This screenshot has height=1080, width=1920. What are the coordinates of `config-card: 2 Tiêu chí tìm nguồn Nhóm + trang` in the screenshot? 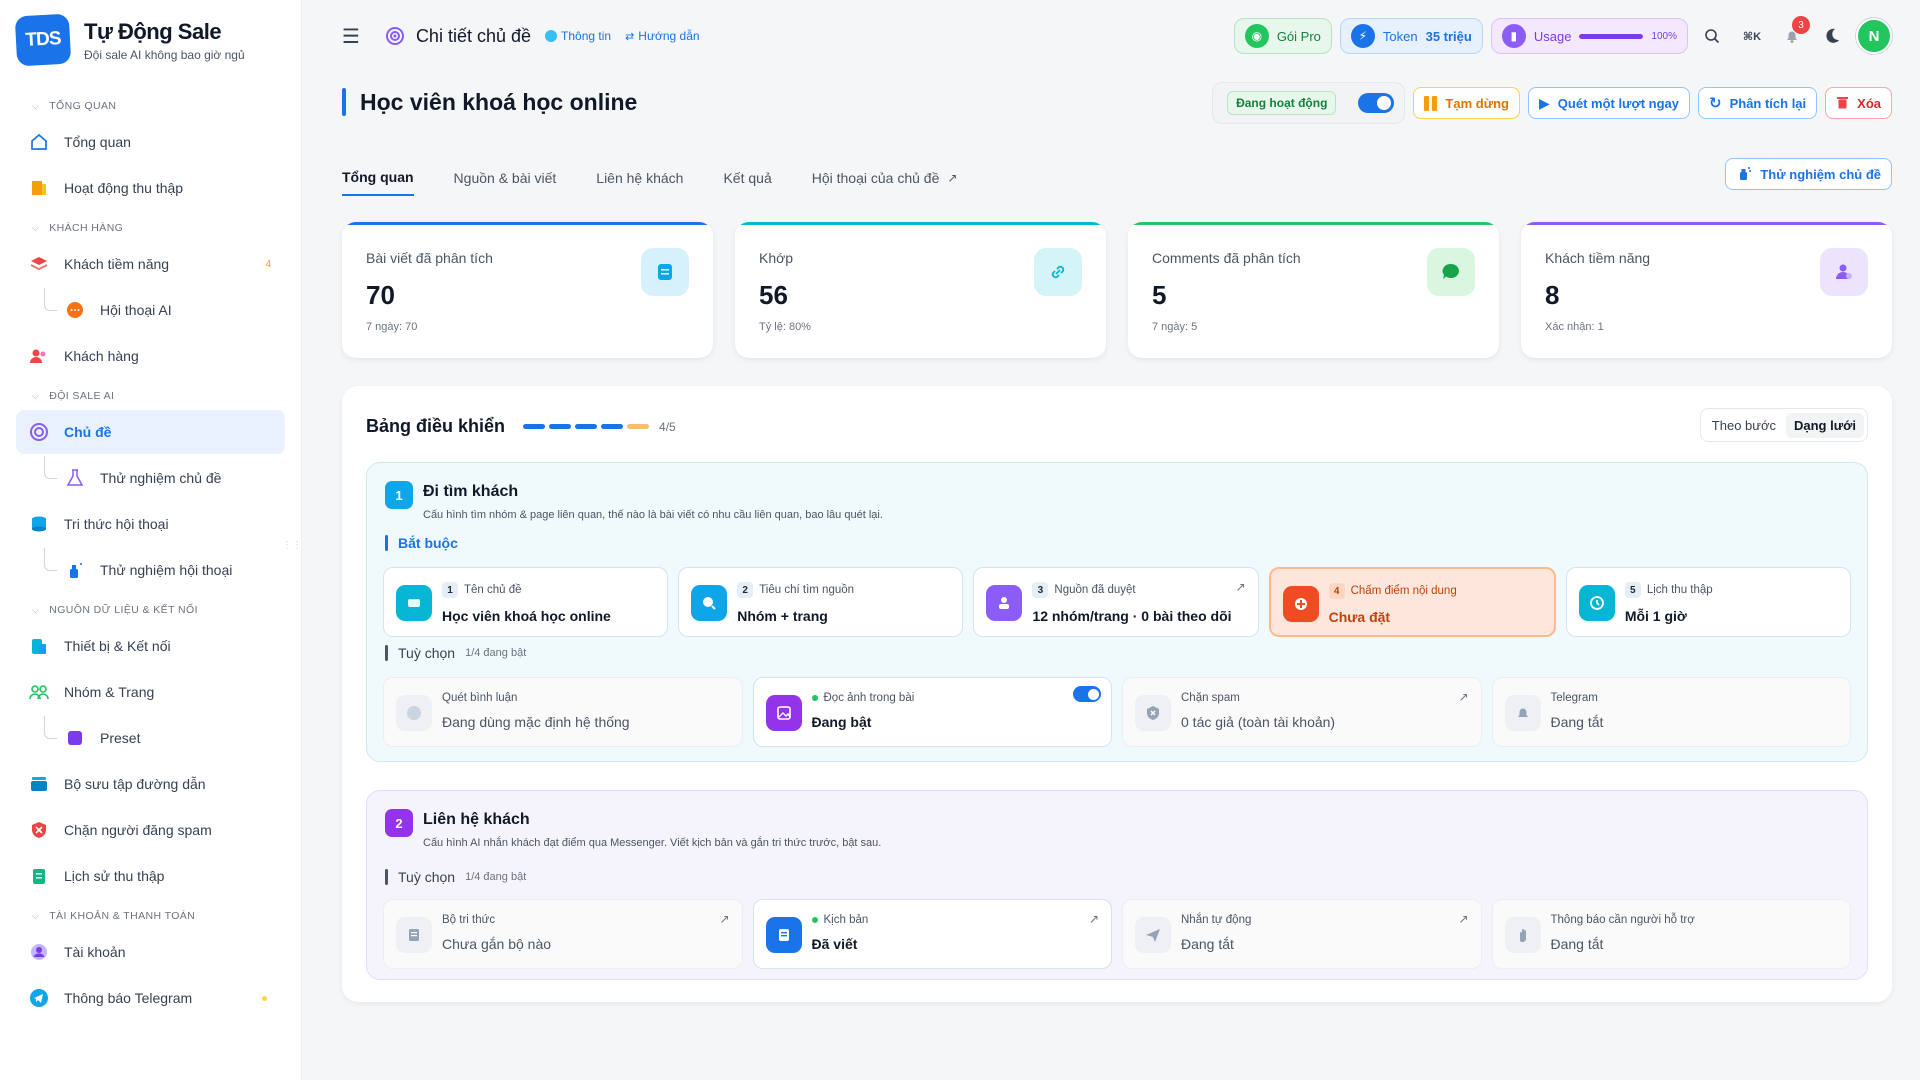 It's located at (821, 602).